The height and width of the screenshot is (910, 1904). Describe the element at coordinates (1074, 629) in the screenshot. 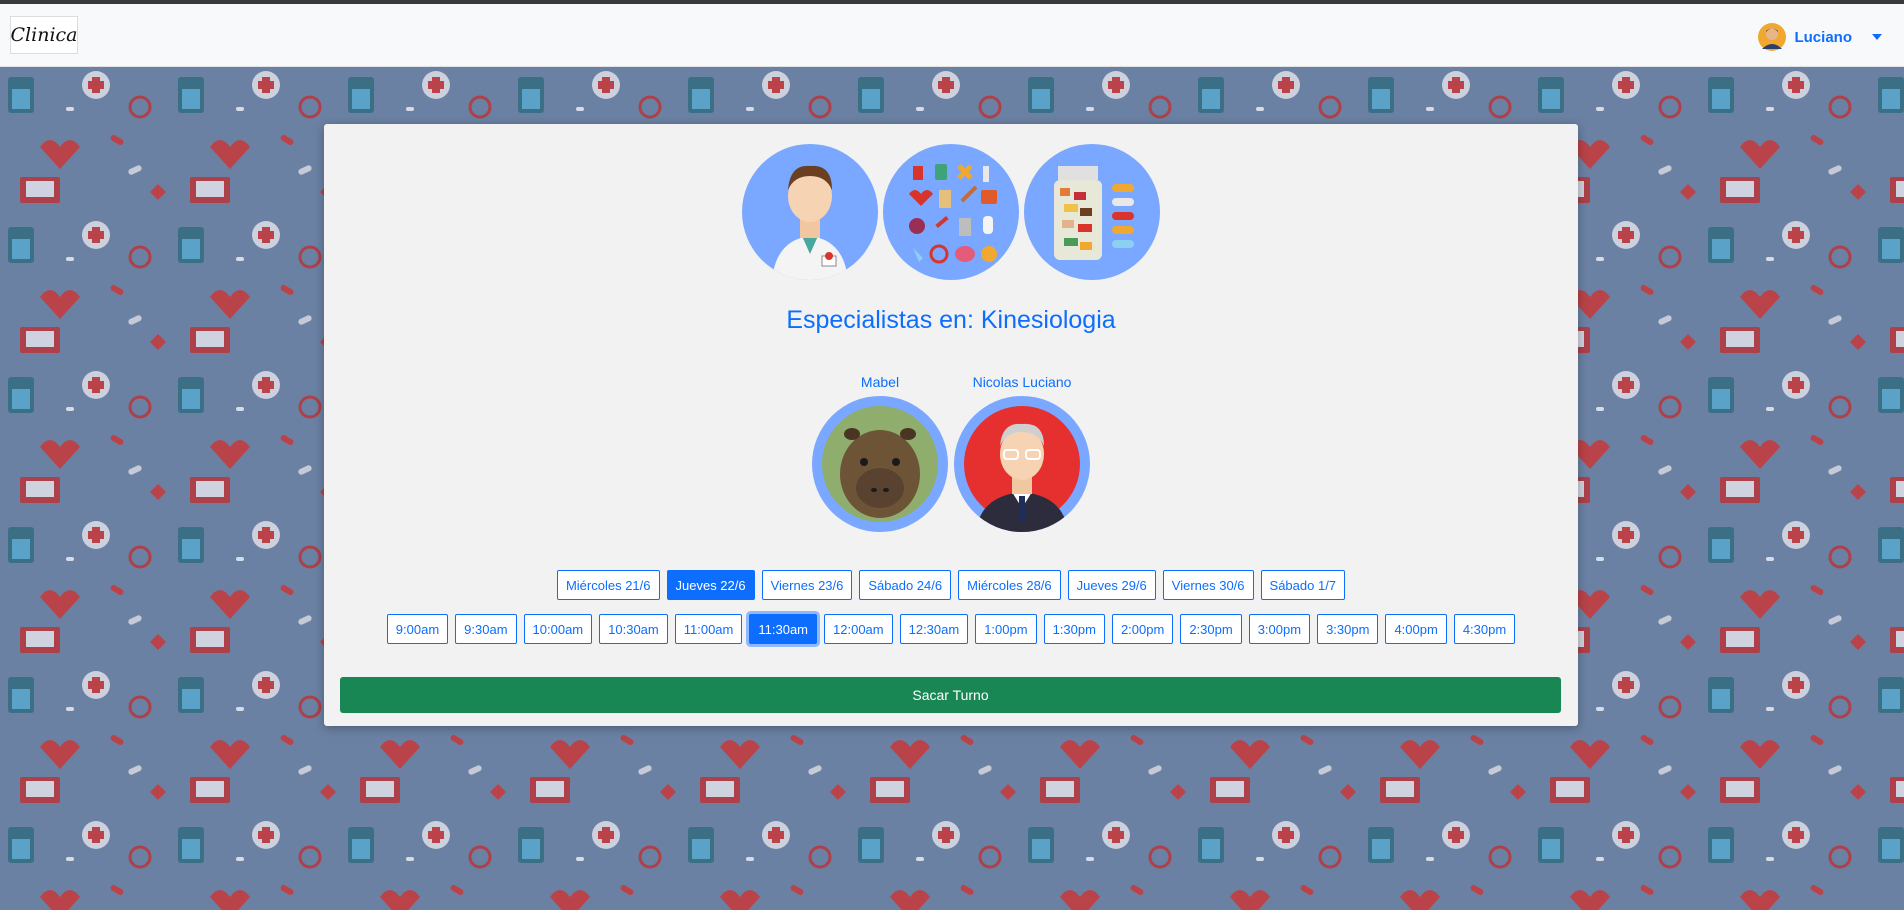

I see `time-button: 1:30pm` at that location.